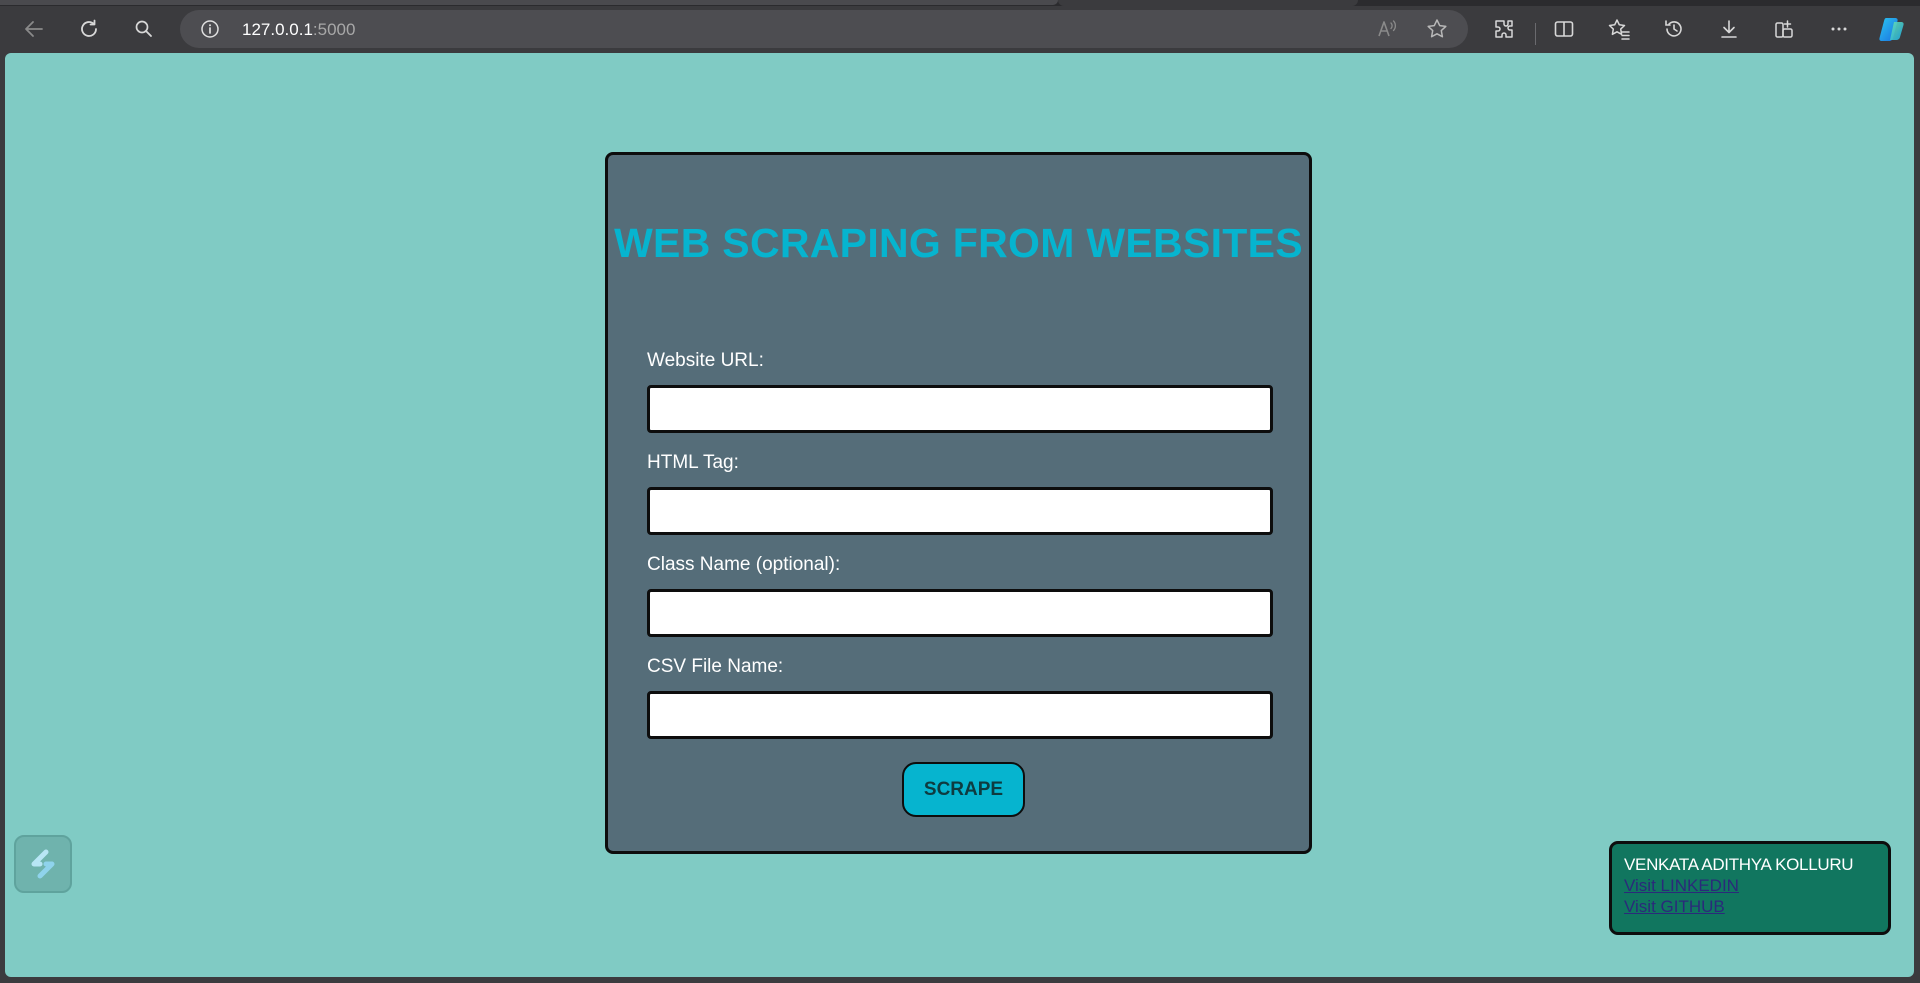 This screenshot has height=983, width=1920. What do you see at coordinates (1839, 29) in the screenshot?
I see `more-icon` at bounding box center [1839, 29].